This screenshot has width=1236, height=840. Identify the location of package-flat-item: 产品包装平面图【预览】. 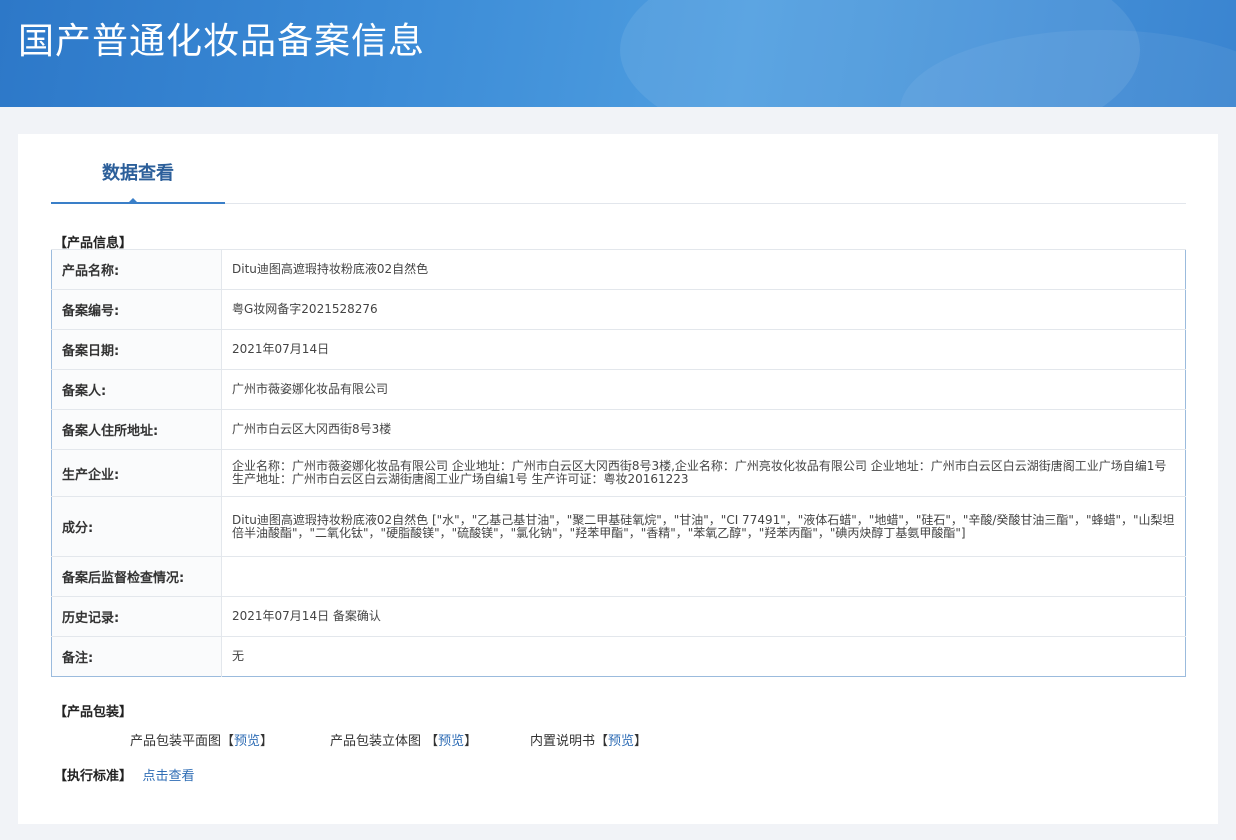
(201, 739).